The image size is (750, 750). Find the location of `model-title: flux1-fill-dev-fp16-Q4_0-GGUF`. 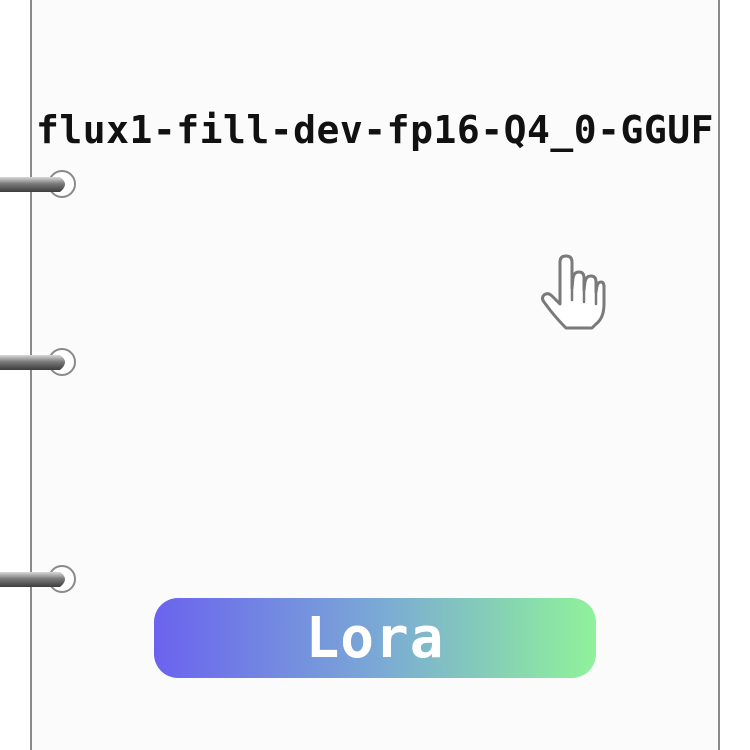

model-title: flux1-fill-dev-fp16-Q4_0-GGUF is located at coordinates (375, 130).